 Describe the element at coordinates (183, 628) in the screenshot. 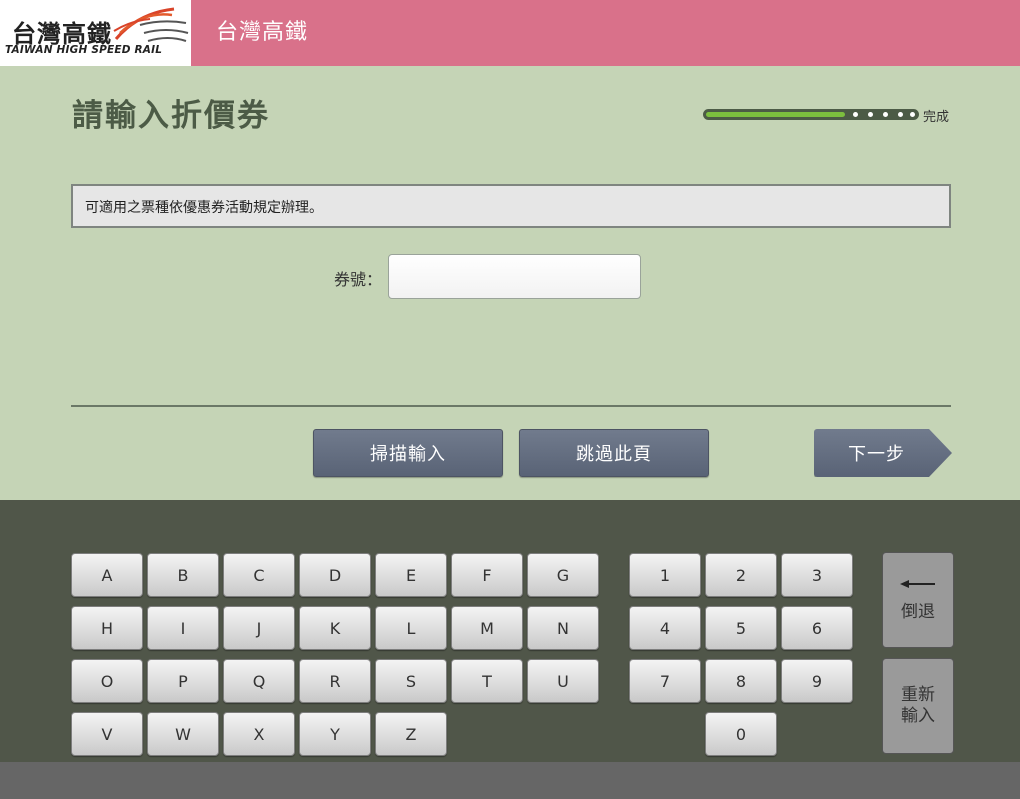

I see `key-i: I` at that location.